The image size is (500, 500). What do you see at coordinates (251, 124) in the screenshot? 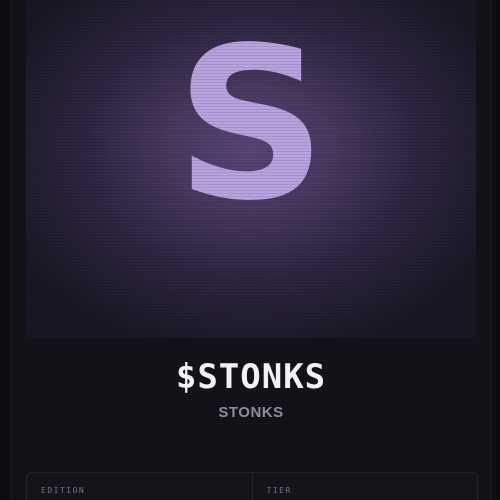
I see `artwork-letter: S` at bounding box center [251, 124].